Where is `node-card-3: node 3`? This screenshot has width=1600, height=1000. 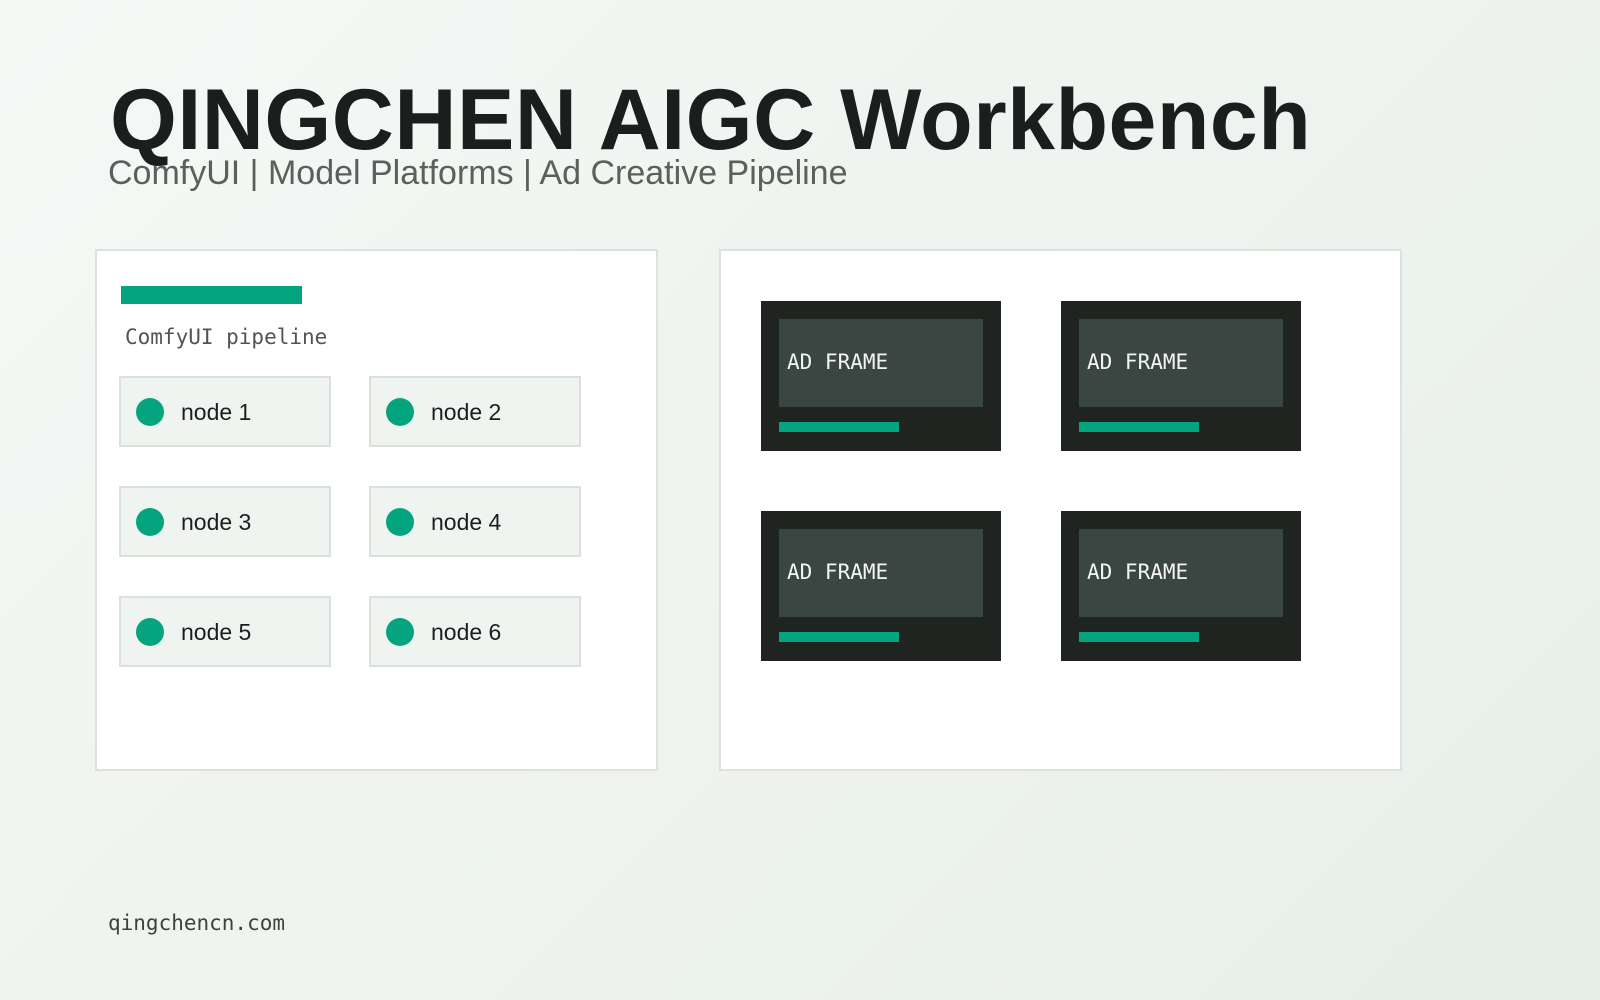 node-card-3: node 3 is located at coordinates (225, 521).